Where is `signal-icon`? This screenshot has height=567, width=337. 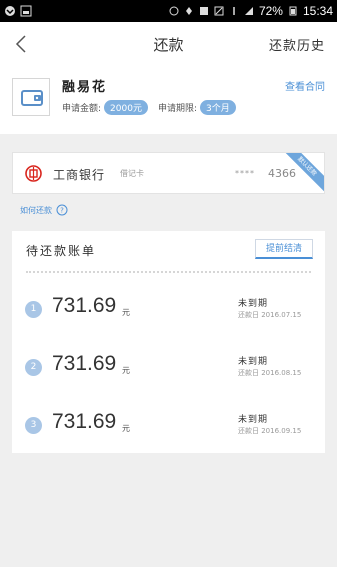 signal-icon is located at coordinates (248, 11).